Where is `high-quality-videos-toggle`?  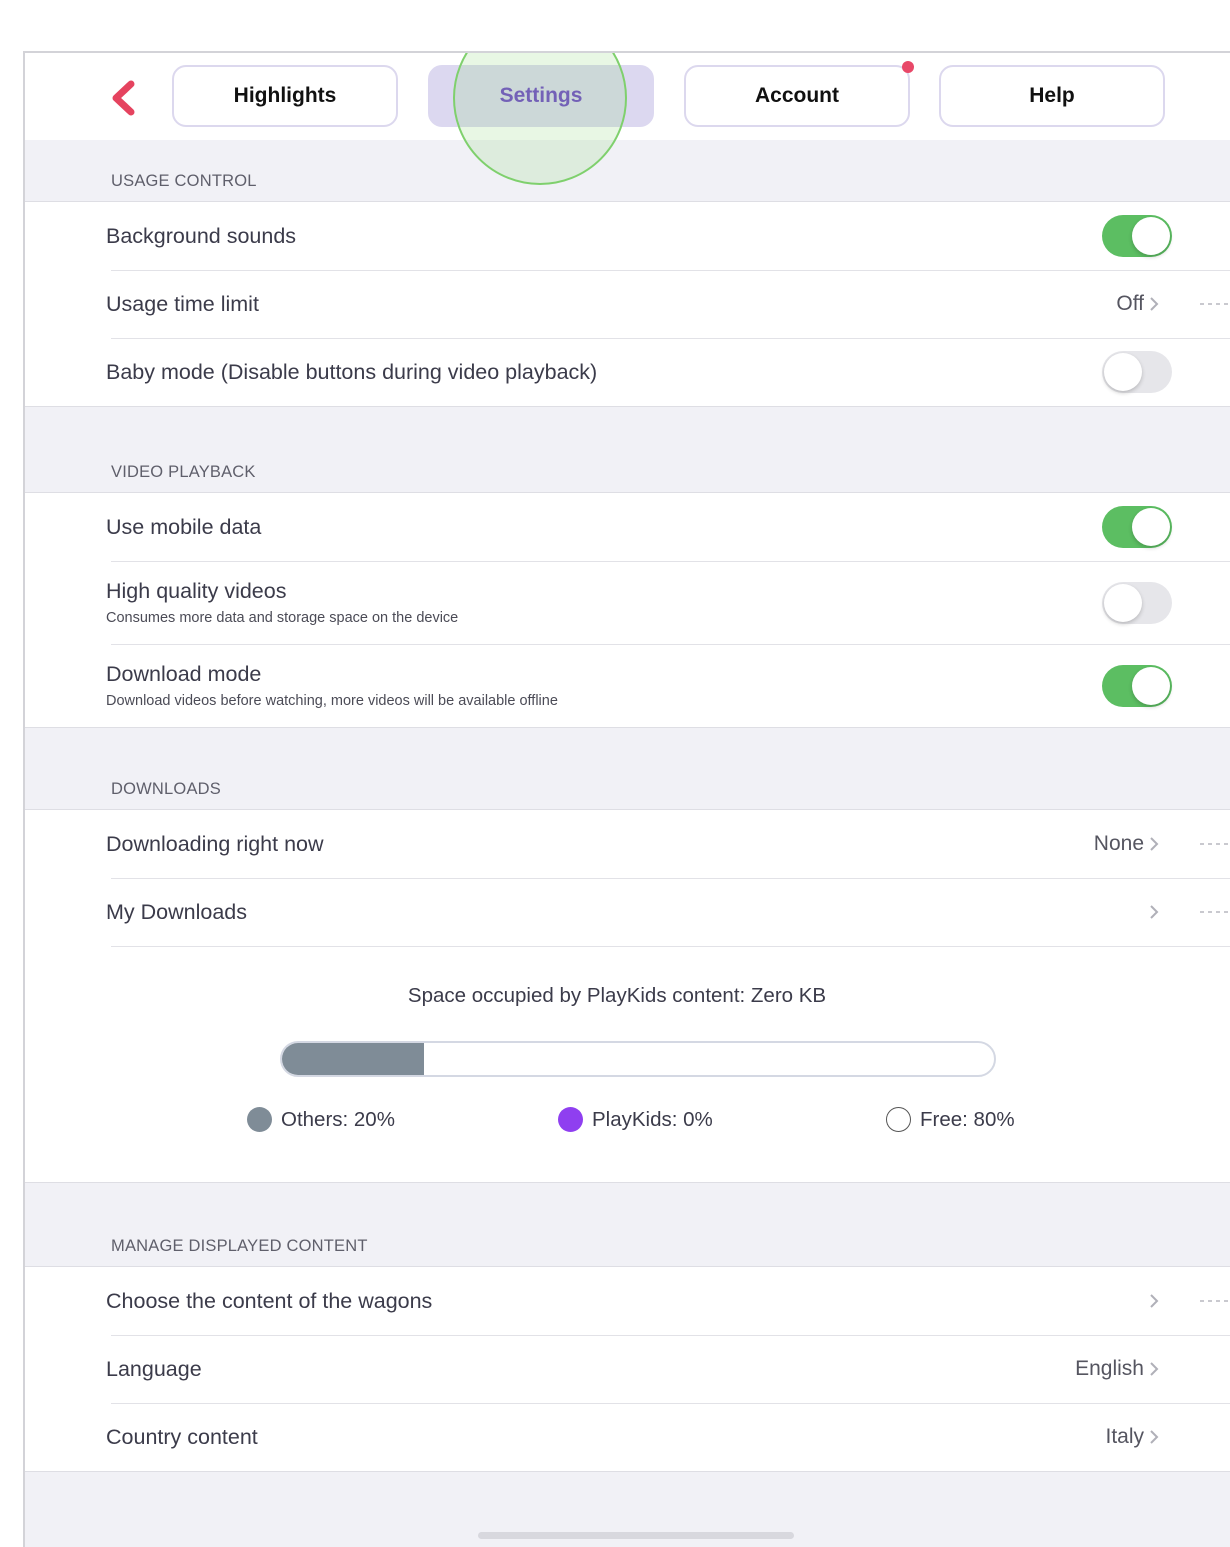 high-quality-videos-toggle is located at coordinates (1137, 602).